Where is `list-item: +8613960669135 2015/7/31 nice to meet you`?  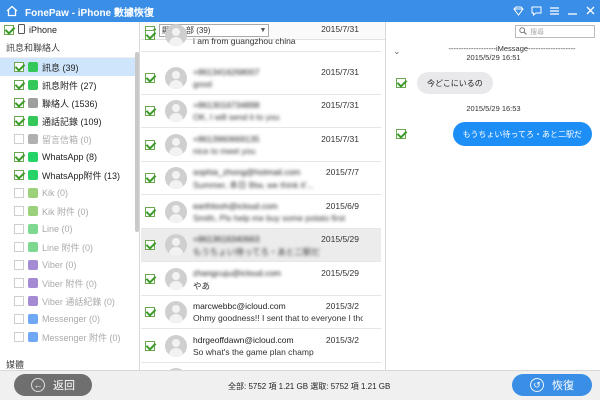
list-item: +8613960669135 2015/7/31 nice to meet you is located at coordinates (261, 145).